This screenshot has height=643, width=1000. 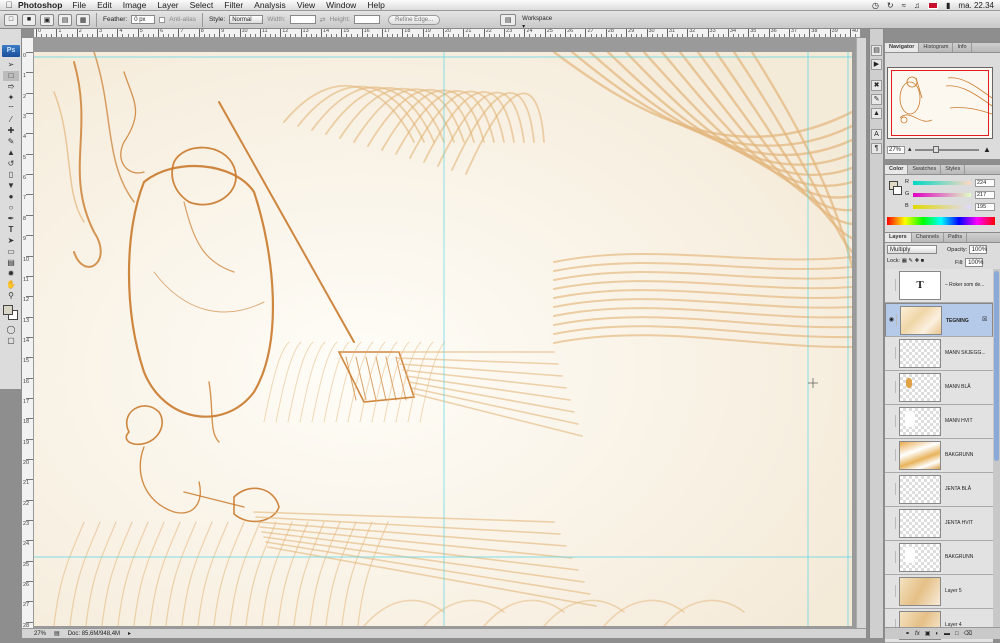 What do you see at coordinates (876, 64) in the screenshot?
I see `actions-panel-icon: ▶` at bounding box center [876, 64].